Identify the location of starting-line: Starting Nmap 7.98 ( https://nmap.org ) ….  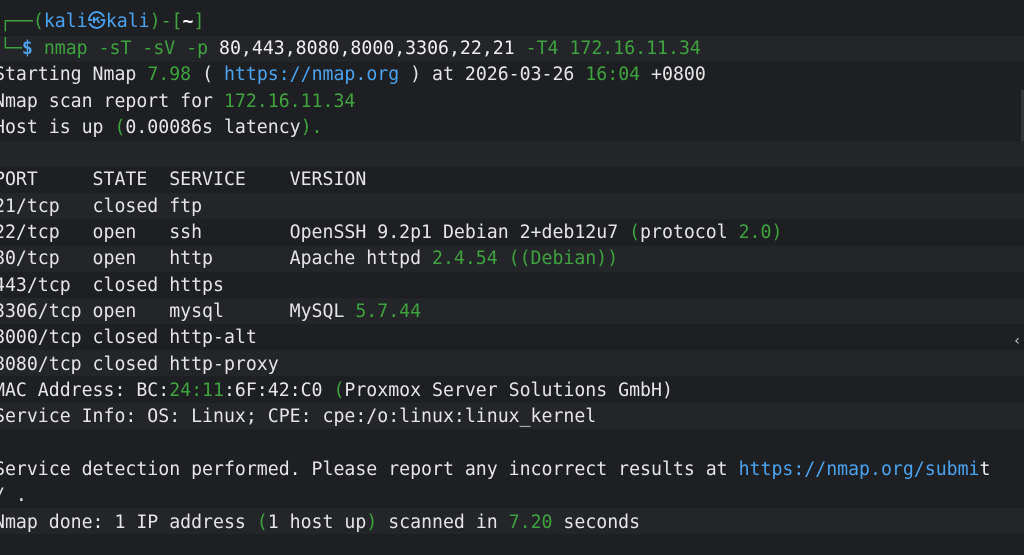
(353, 74).